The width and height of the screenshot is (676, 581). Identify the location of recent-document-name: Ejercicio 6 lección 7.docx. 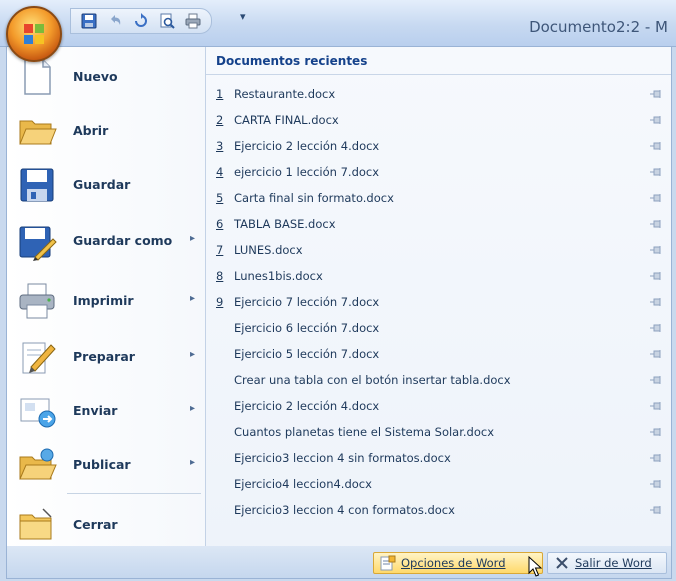
(307, 328).